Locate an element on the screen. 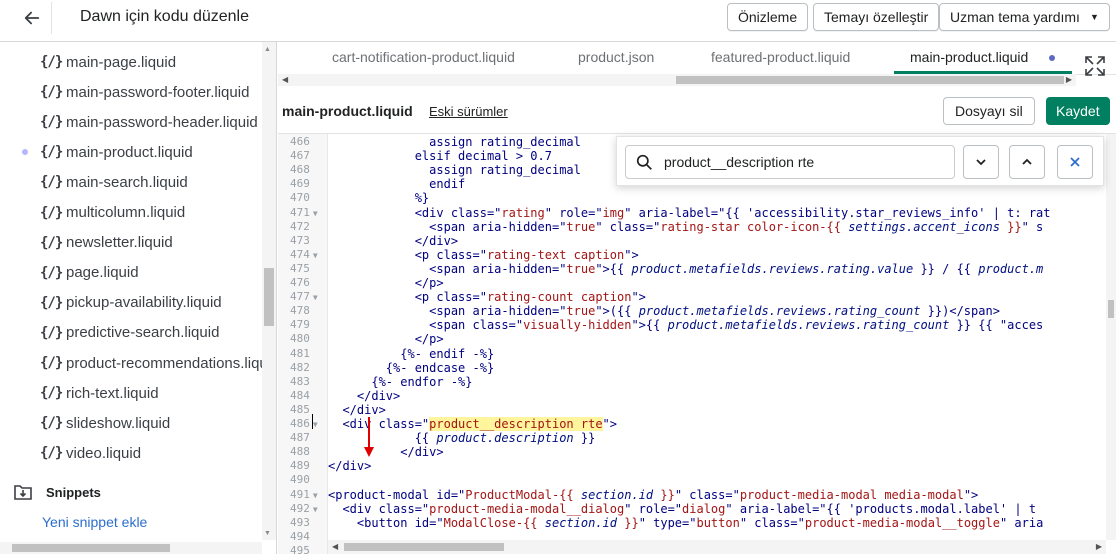 Image resolution: width=1116 pixels, height=554 pixels. sidebar-file-item: {/} video.liquid is located at coordinates (131, 453).